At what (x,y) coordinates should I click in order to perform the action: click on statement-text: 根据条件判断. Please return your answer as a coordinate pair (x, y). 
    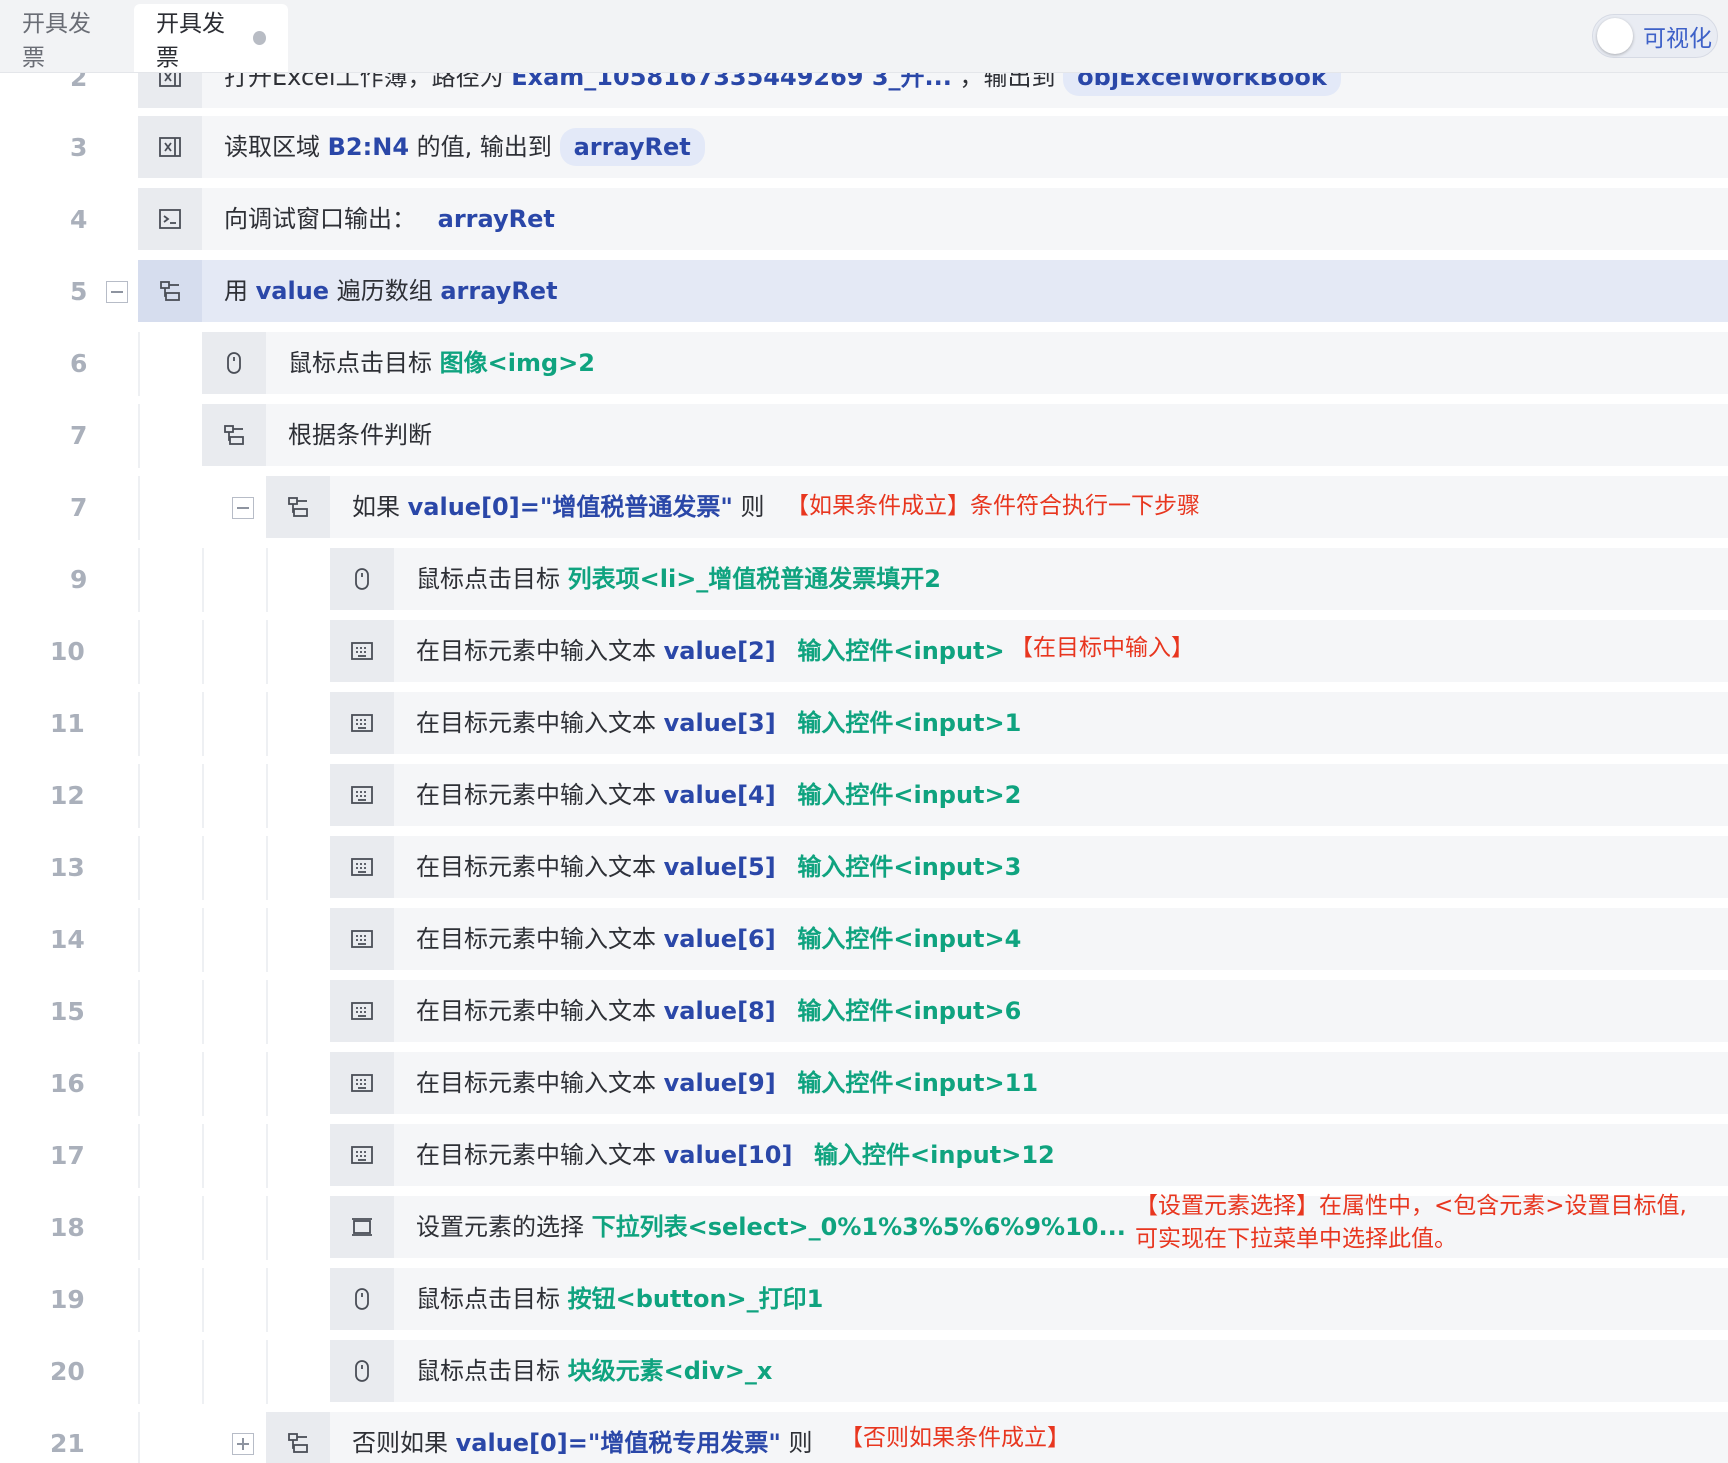
    Looking at the image, I should click on (360, 435).